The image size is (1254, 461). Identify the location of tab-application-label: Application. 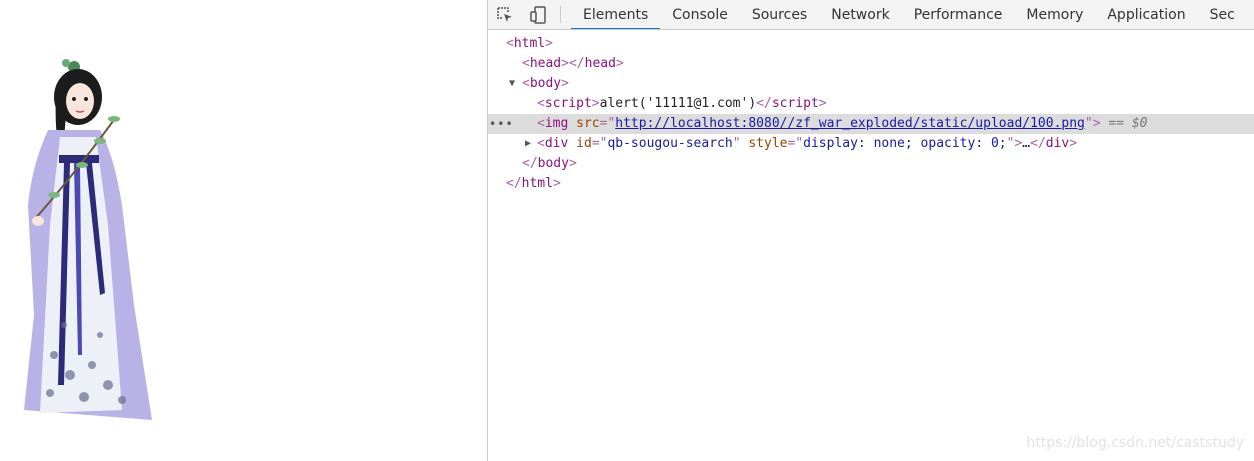
(1146, 14).